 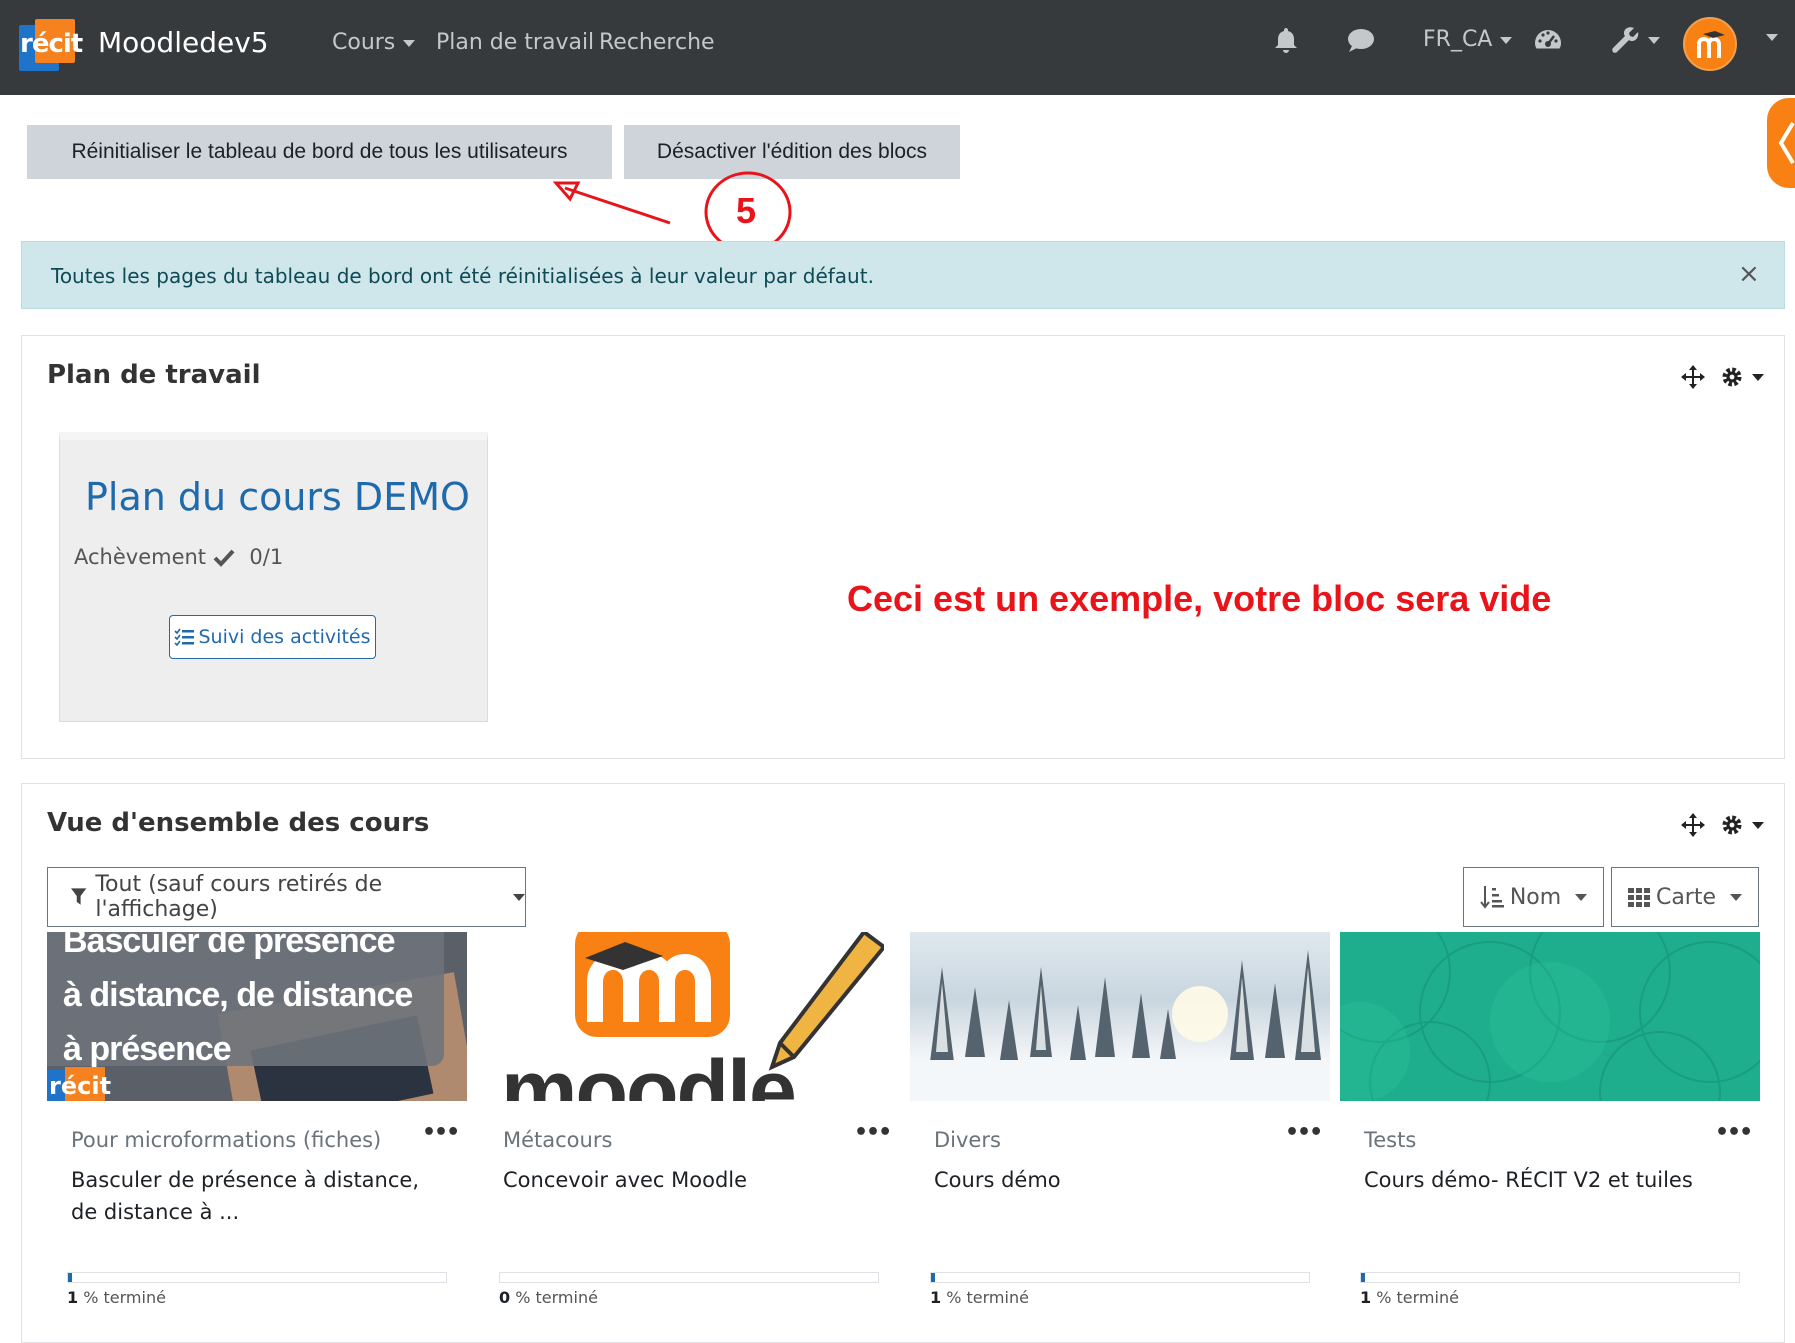 What do you see at coordinates (1625, 40) in the screenshot?
I see `wrench-icon` at bounding box center [1625, 40].